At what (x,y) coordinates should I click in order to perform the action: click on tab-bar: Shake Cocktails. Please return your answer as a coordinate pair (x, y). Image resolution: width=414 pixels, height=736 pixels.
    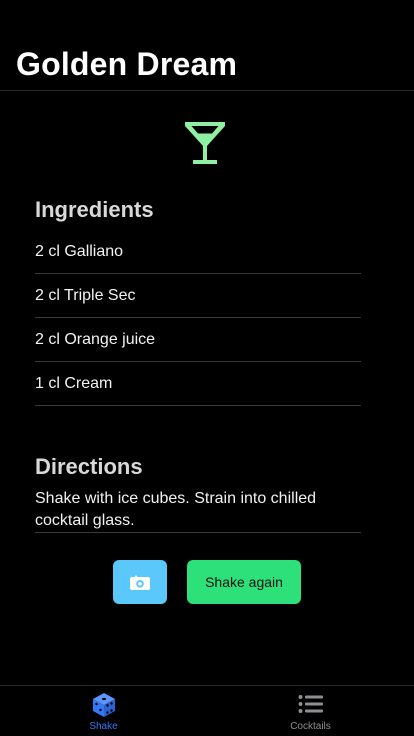
    Looking at the image, I should click on (207, 710).